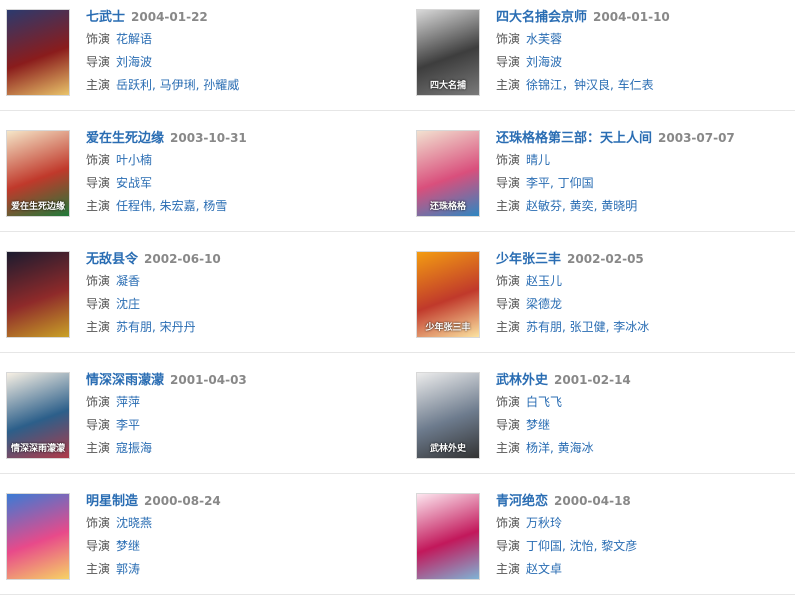  I want to click on drama-poster: 还珠格格, so click(448, 173).